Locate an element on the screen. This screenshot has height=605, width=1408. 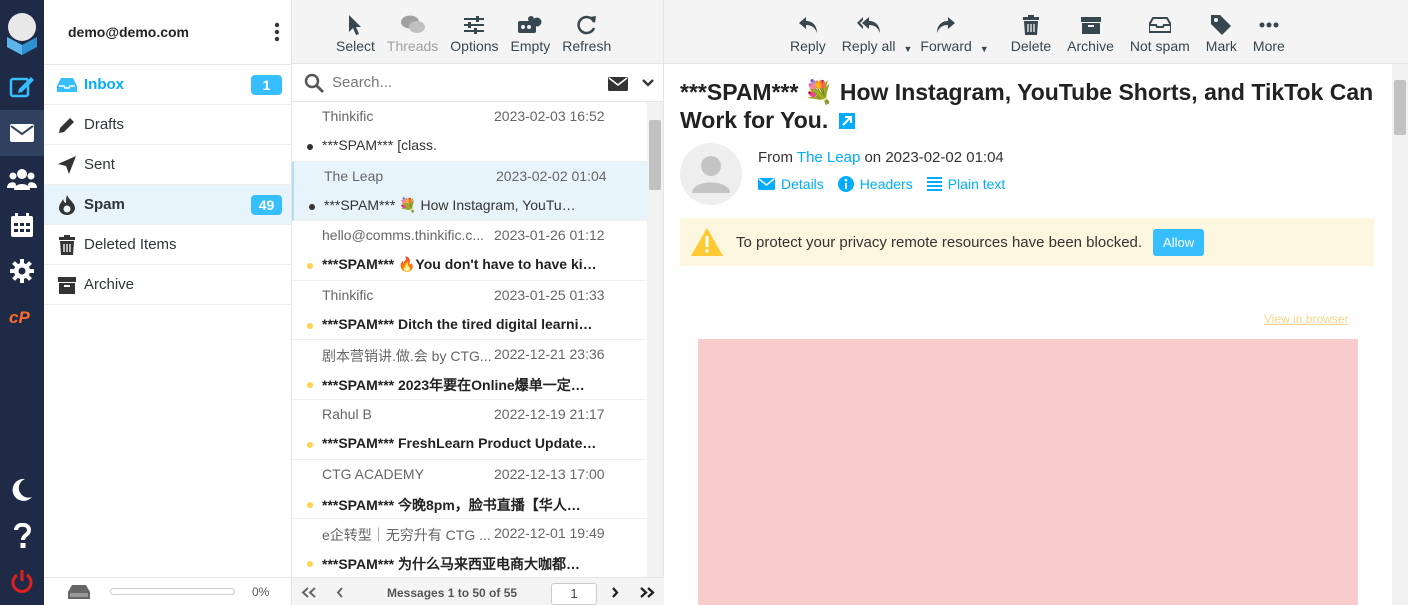
account-header: demo@demo.com is located at coordinates (167, 32).